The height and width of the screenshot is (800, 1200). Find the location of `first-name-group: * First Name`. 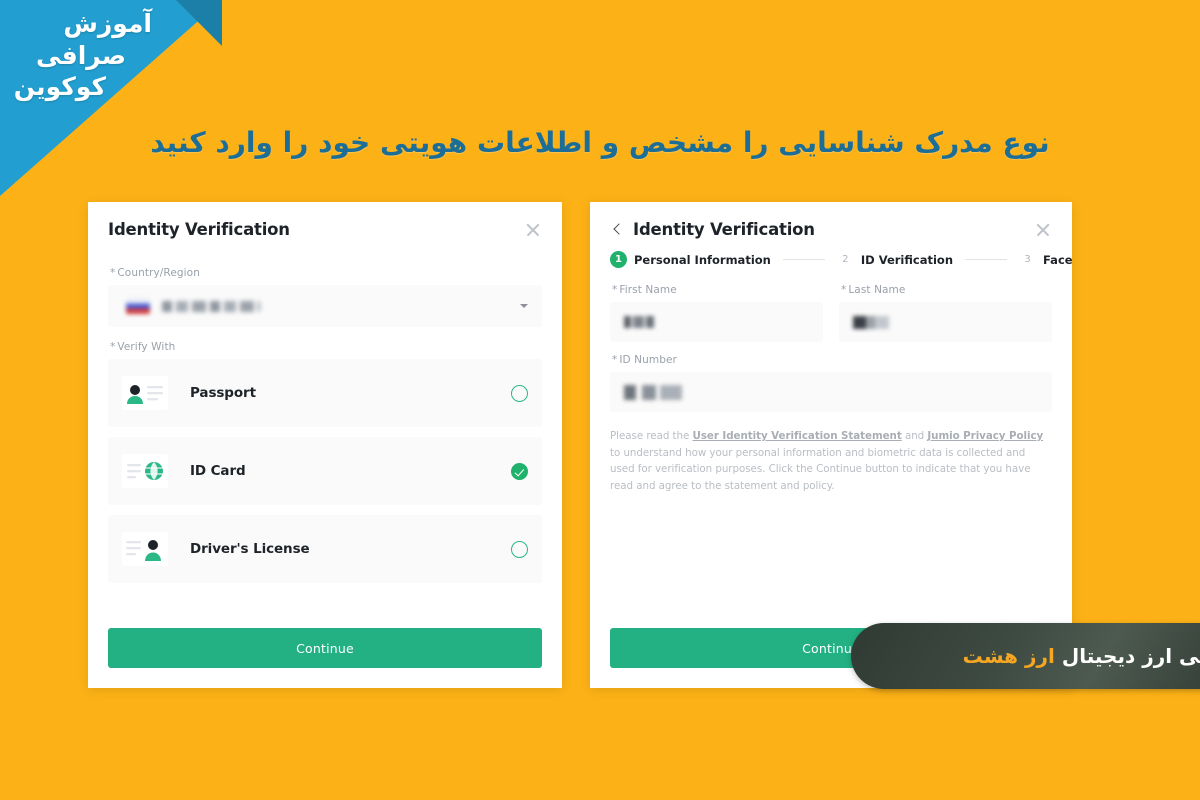

first-name-group: * First Name is located at coordinates (716, 313).